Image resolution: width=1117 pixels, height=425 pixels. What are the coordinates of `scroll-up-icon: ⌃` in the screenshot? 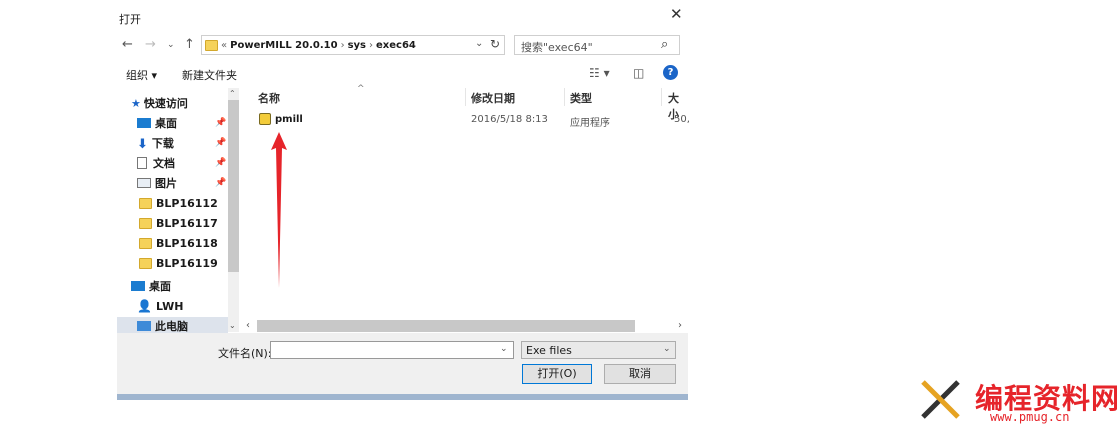 It's located at (232, 93).